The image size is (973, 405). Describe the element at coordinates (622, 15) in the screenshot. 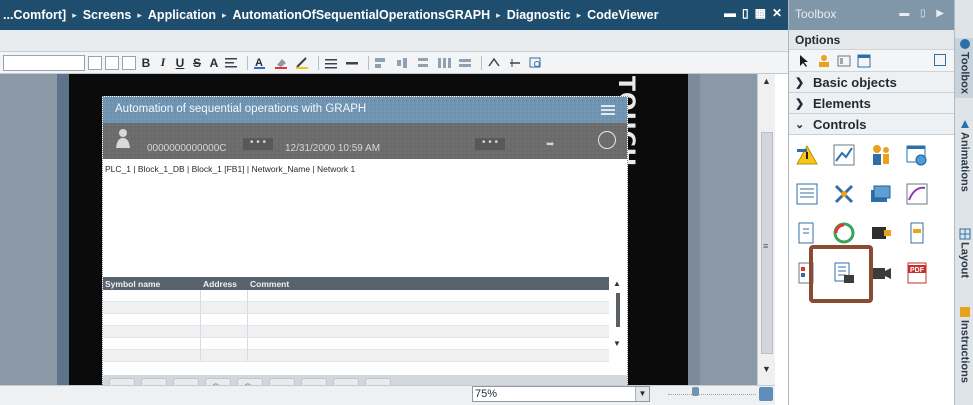

I see `breadcrumb-item: CodeViewer` at that location.